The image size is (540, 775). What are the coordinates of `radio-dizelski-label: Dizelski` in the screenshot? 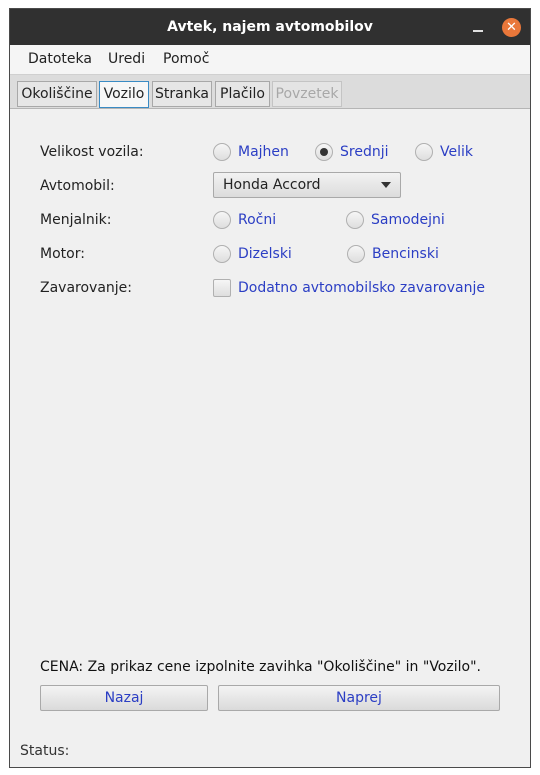 It's located at (265, 254).